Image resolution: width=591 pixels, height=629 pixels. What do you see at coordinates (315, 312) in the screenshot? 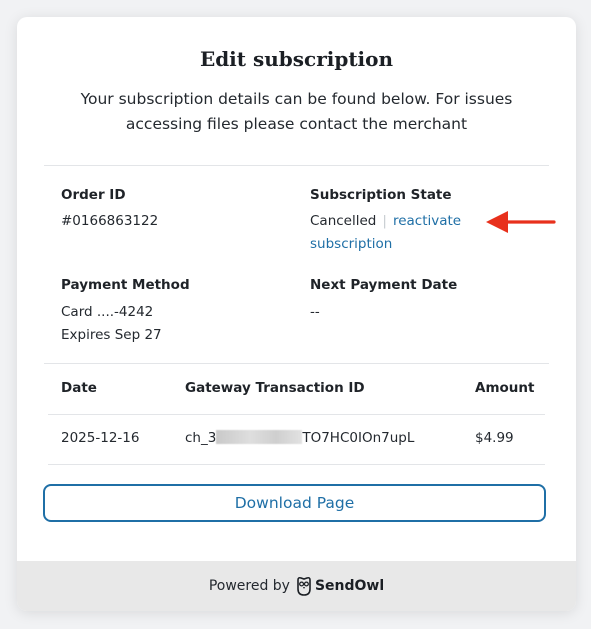
I see `next-payment-date-value: --` at bounding box center [315, 312].